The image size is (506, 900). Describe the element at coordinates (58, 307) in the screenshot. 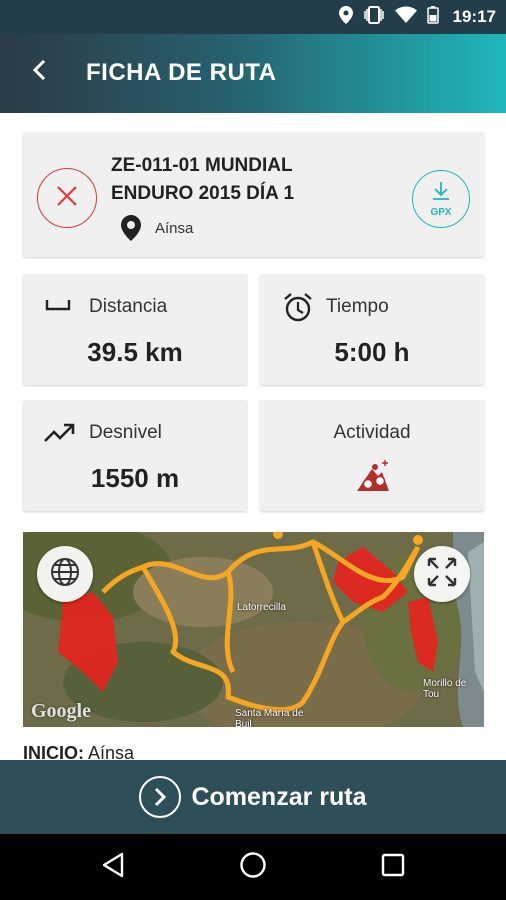

I see `ruler-icon` at that location.